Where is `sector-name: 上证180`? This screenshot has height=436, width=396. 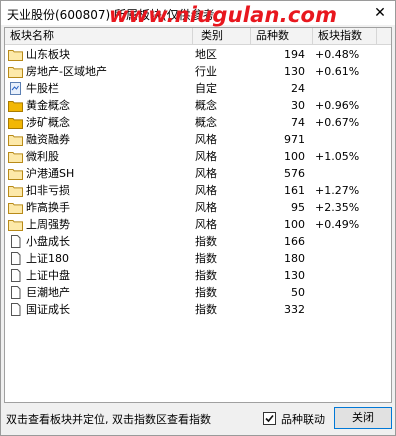
sector-name: 上证180 is located at coordinates (47, 258).